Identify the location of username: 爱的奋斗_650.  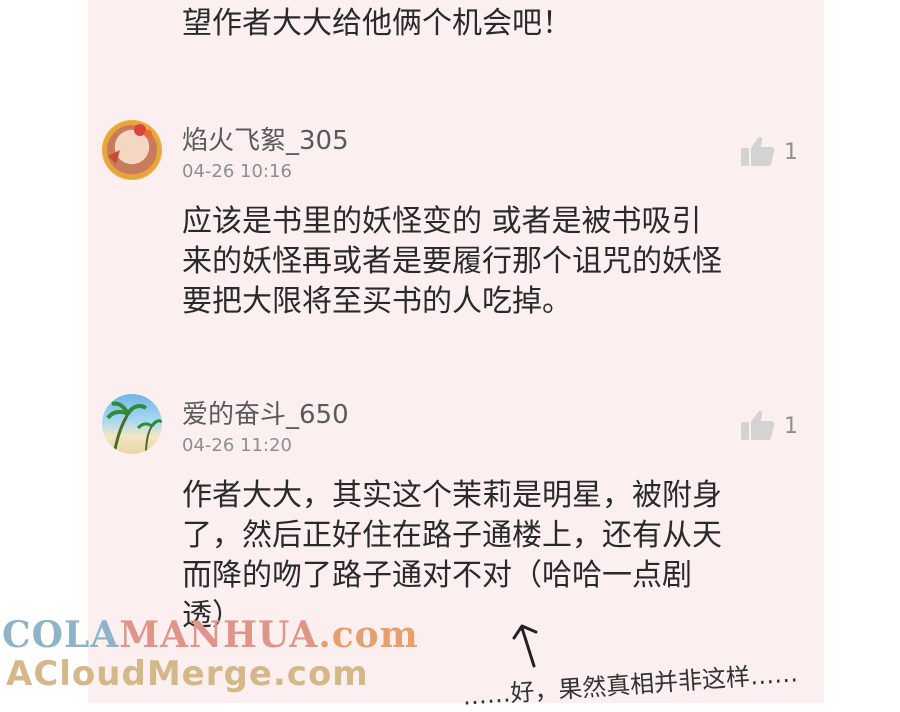
(265, 412).